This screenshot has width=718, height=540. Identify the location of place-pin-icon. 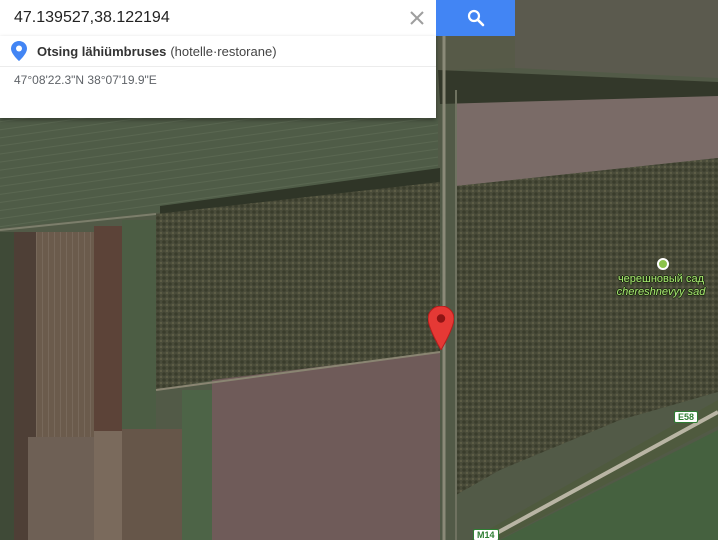
(19, 51).